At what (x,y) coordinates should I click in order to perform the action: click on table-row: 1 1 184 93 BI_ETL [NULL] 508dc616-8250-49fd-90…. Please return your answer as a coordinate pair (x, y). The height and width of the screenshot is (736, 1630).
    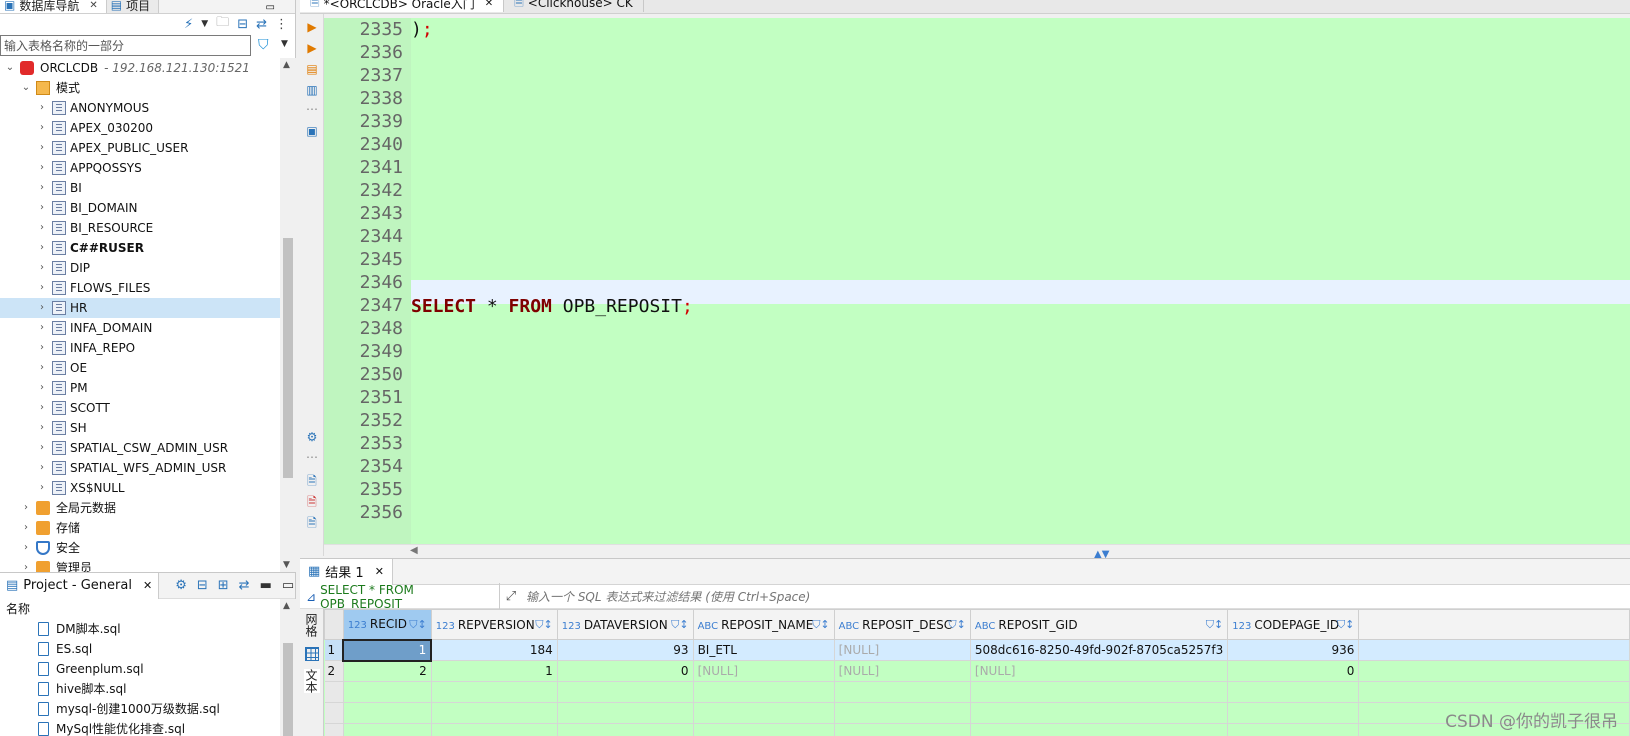
    Looking at the image, I should click on (977, 650).